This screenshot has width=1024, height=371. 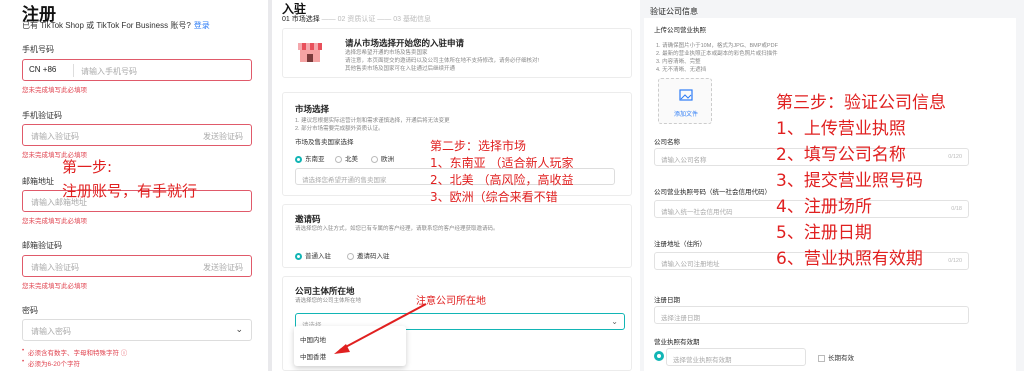 What do you see at coordinates (137, 266) in the screenshot?
I see `email-code-field: 请输入验证码 发送验证码` at bounding box center [137, 266].